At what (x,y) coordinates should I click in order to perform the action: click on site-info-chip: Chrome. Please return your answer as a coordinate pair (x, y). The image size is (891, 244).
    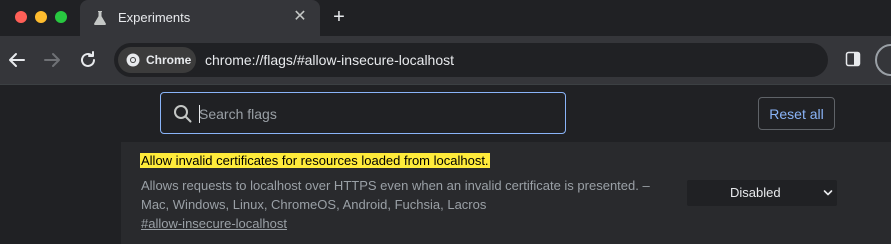
    Looking at the image, I should click on (157, 60).